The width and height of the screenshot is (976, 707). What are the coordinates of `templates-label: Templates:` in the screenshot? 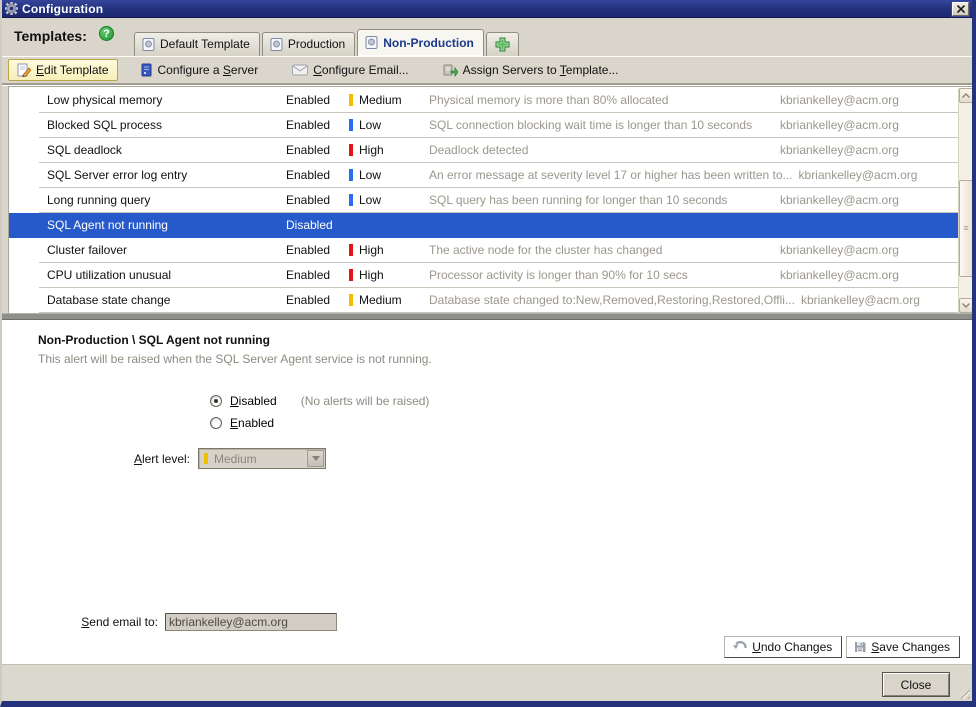 It's located at (50, 36).